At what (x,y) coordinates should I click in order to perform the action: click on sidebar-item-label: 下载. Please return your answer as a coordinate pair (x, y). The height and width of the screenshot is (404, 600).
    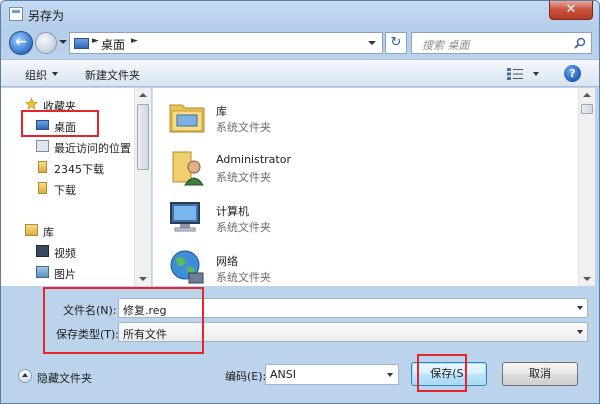
    Looking at the image, I should click on (65, 190).